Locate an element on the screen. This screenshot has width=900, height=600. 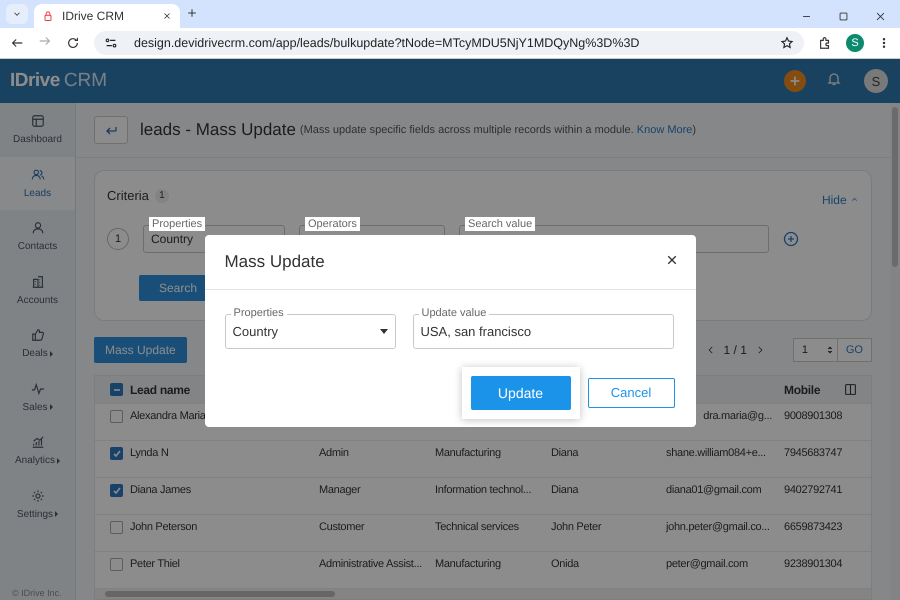
star-icon is located at coordinates (787, 43).